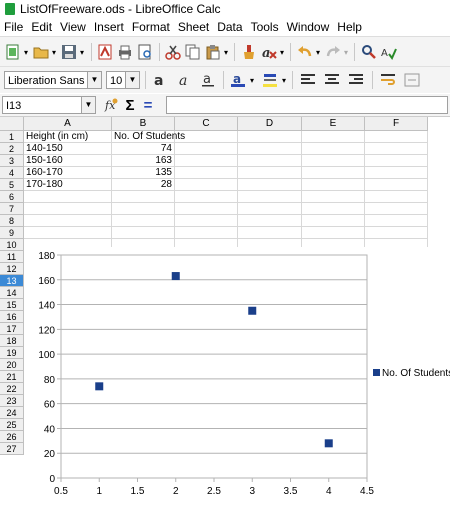  Describe the element at coordinates (53, 80) in the screenshot. I see `font-name-box: Liberation Sans ▼` at that location.